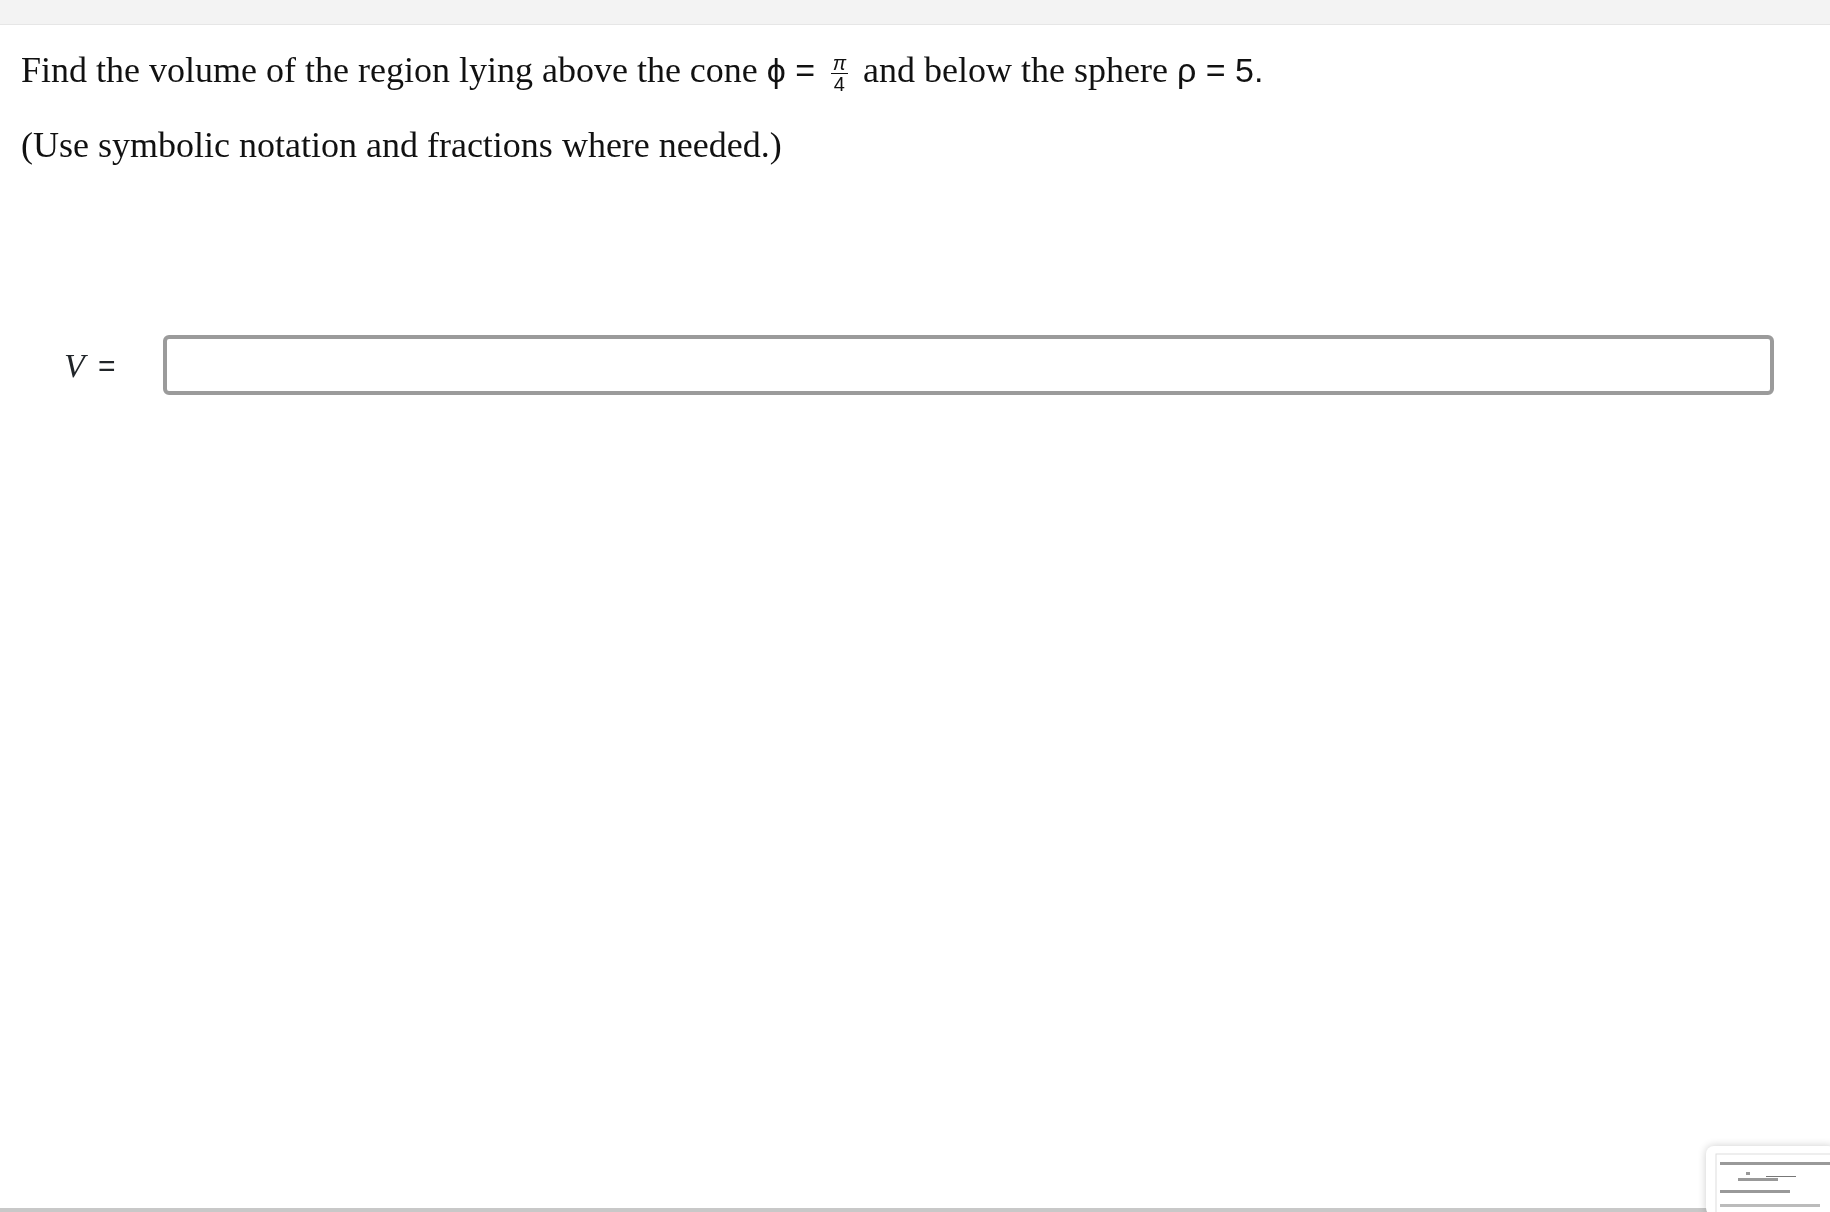 Image resolution: width=1830 pixels, height=1212 pixels. I want to click on instruction-text: (Use symbolic notation and fractions where needed.), so click(402, 146).